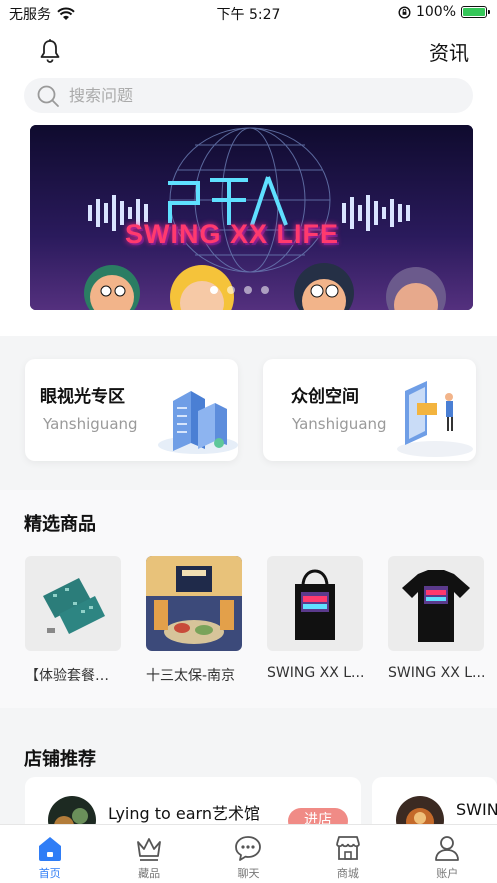 This screenshot has height=883, width=497. What do you see at coordinates (239, 290) in the screenshot?
I see `carousel-indicator` at bounding box center [239, 290].